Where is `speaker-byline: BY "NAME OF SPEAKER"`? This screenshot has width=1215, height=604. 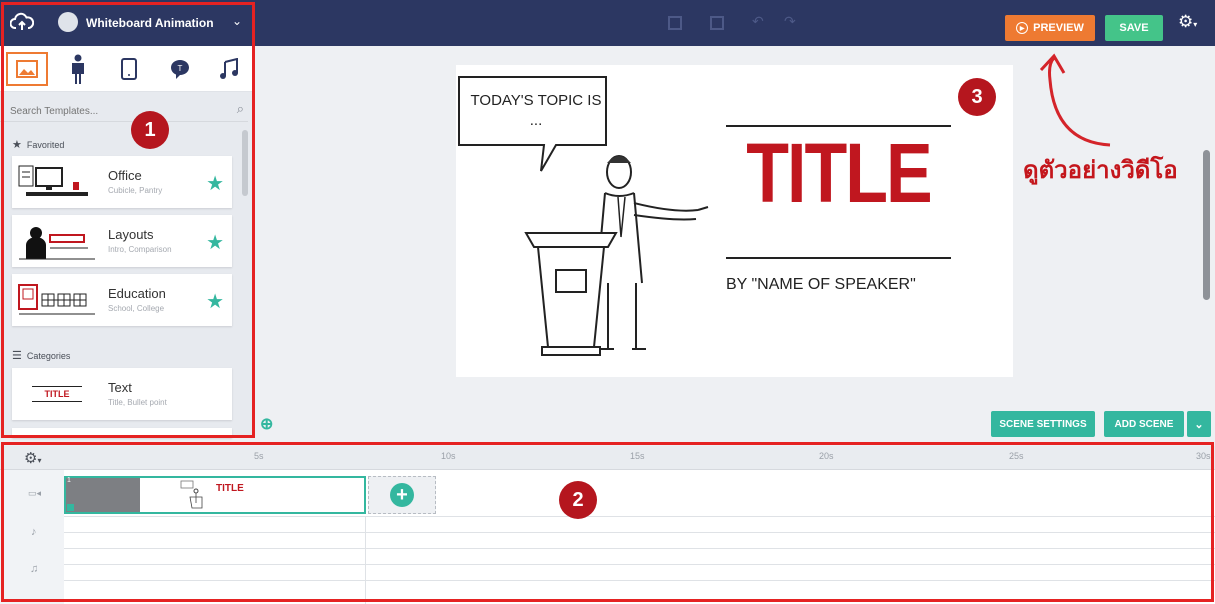 speaker-byline: BY "NAME OF SPEAKER" is located at coordinates (846, 285).